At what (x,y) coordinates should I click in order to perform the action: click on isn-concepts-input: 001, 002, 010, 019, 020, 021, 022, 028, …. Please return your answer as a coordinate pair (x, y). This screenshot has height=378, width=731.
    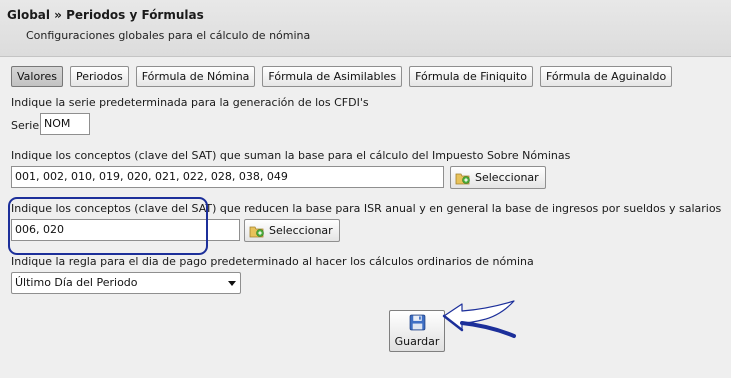
    Looking at the image, I should click on (227, 177).